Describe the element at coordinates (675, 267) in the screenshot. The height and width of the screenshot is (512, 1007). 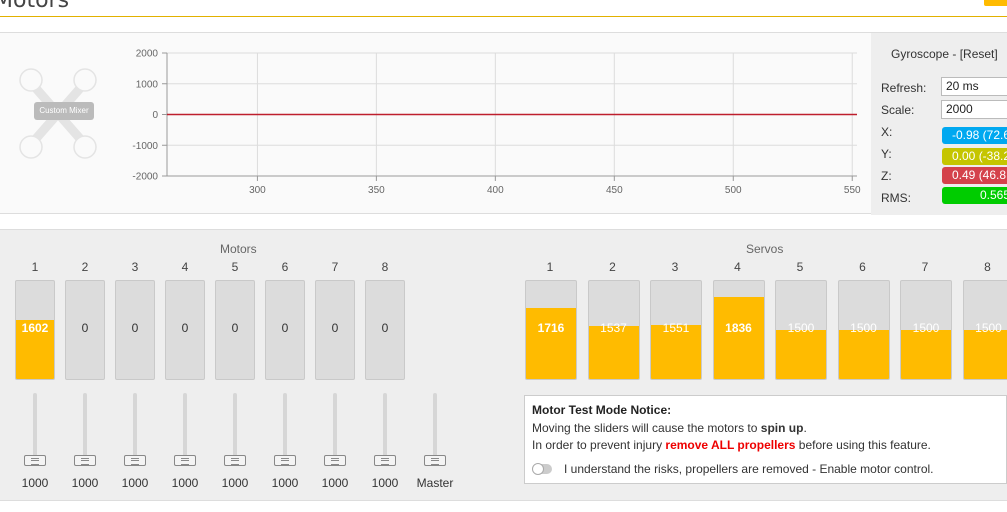
I see `servo-index: 3` at that location.